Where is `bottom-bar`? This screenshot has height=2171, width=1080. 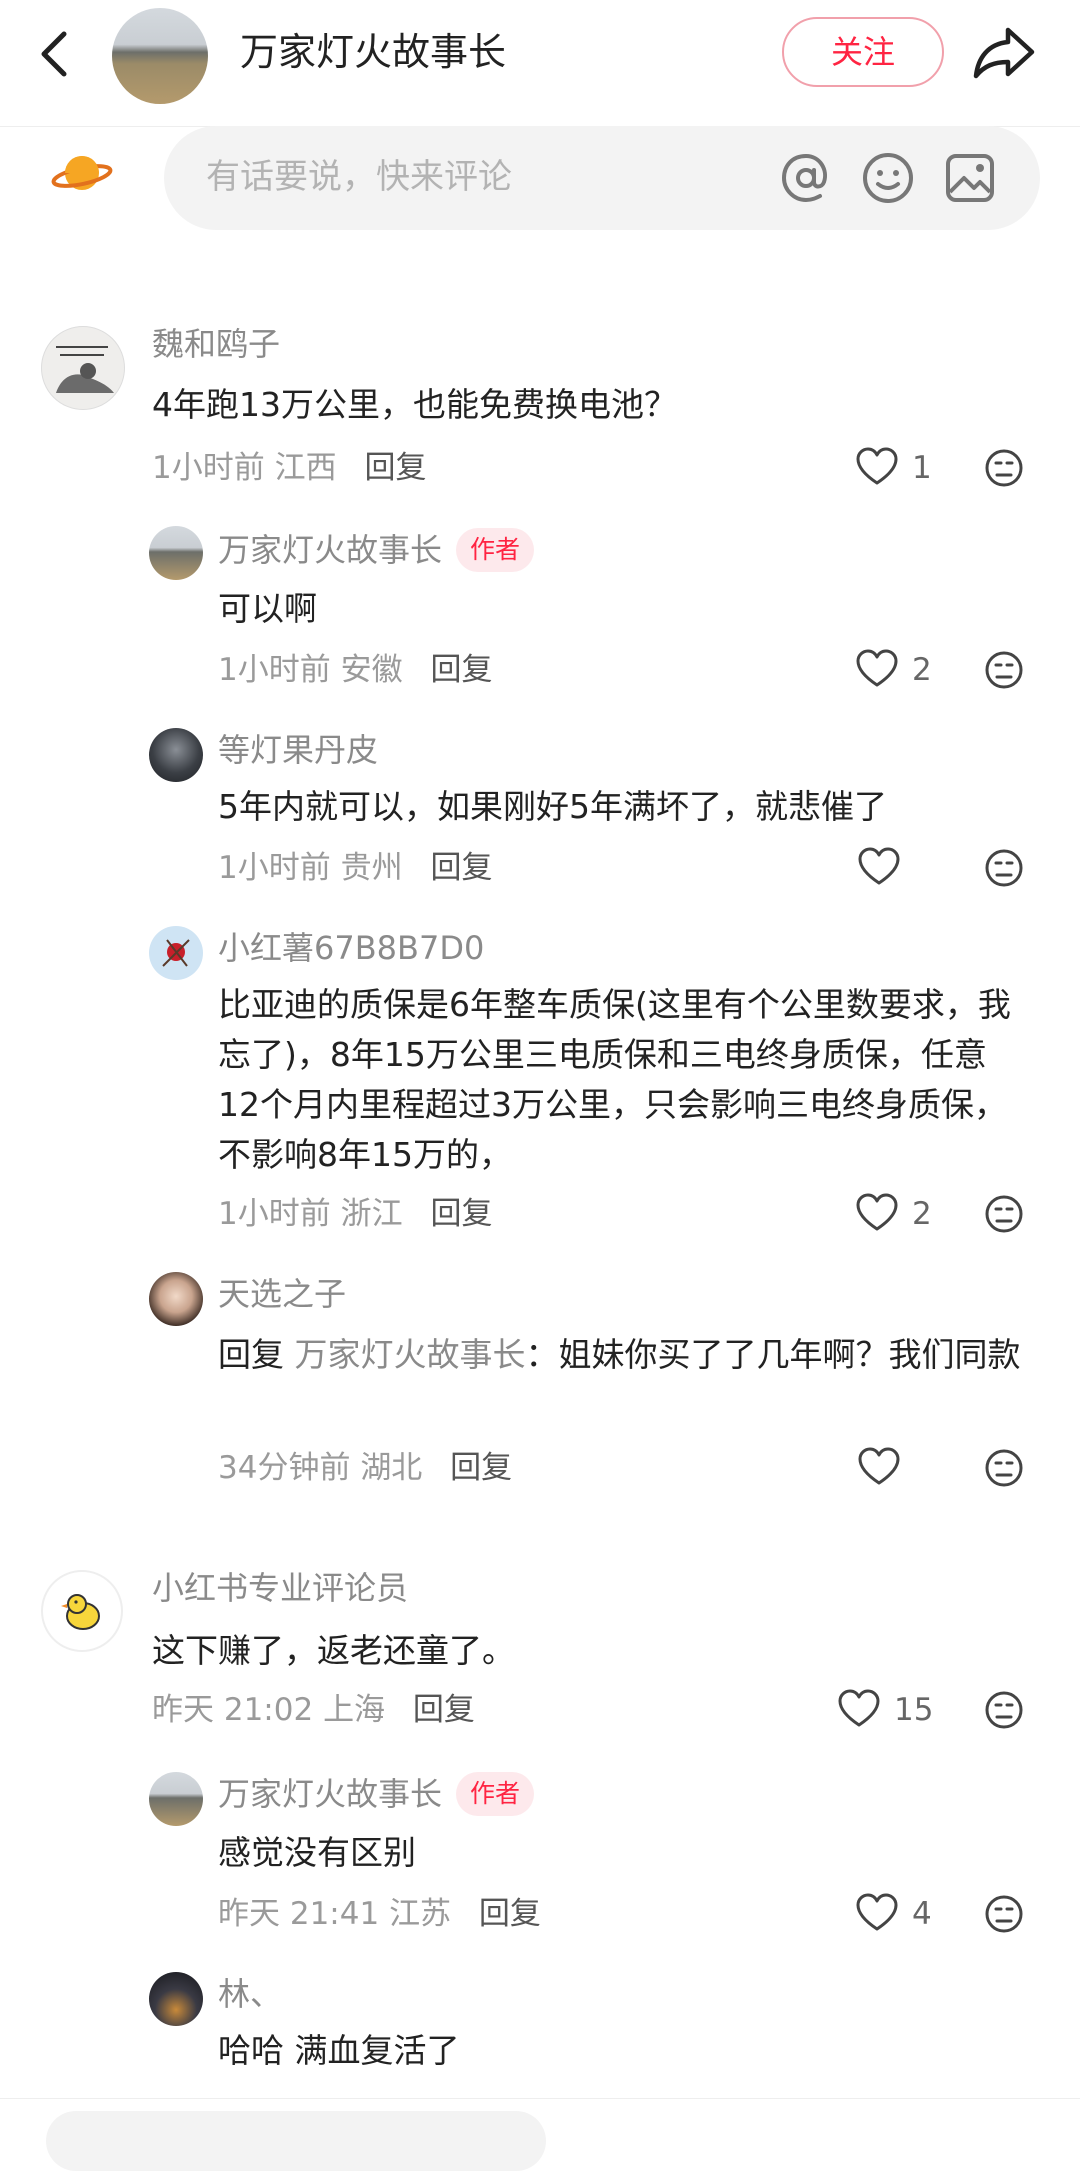 bottom-bar is located at coordinates (540, 2134).